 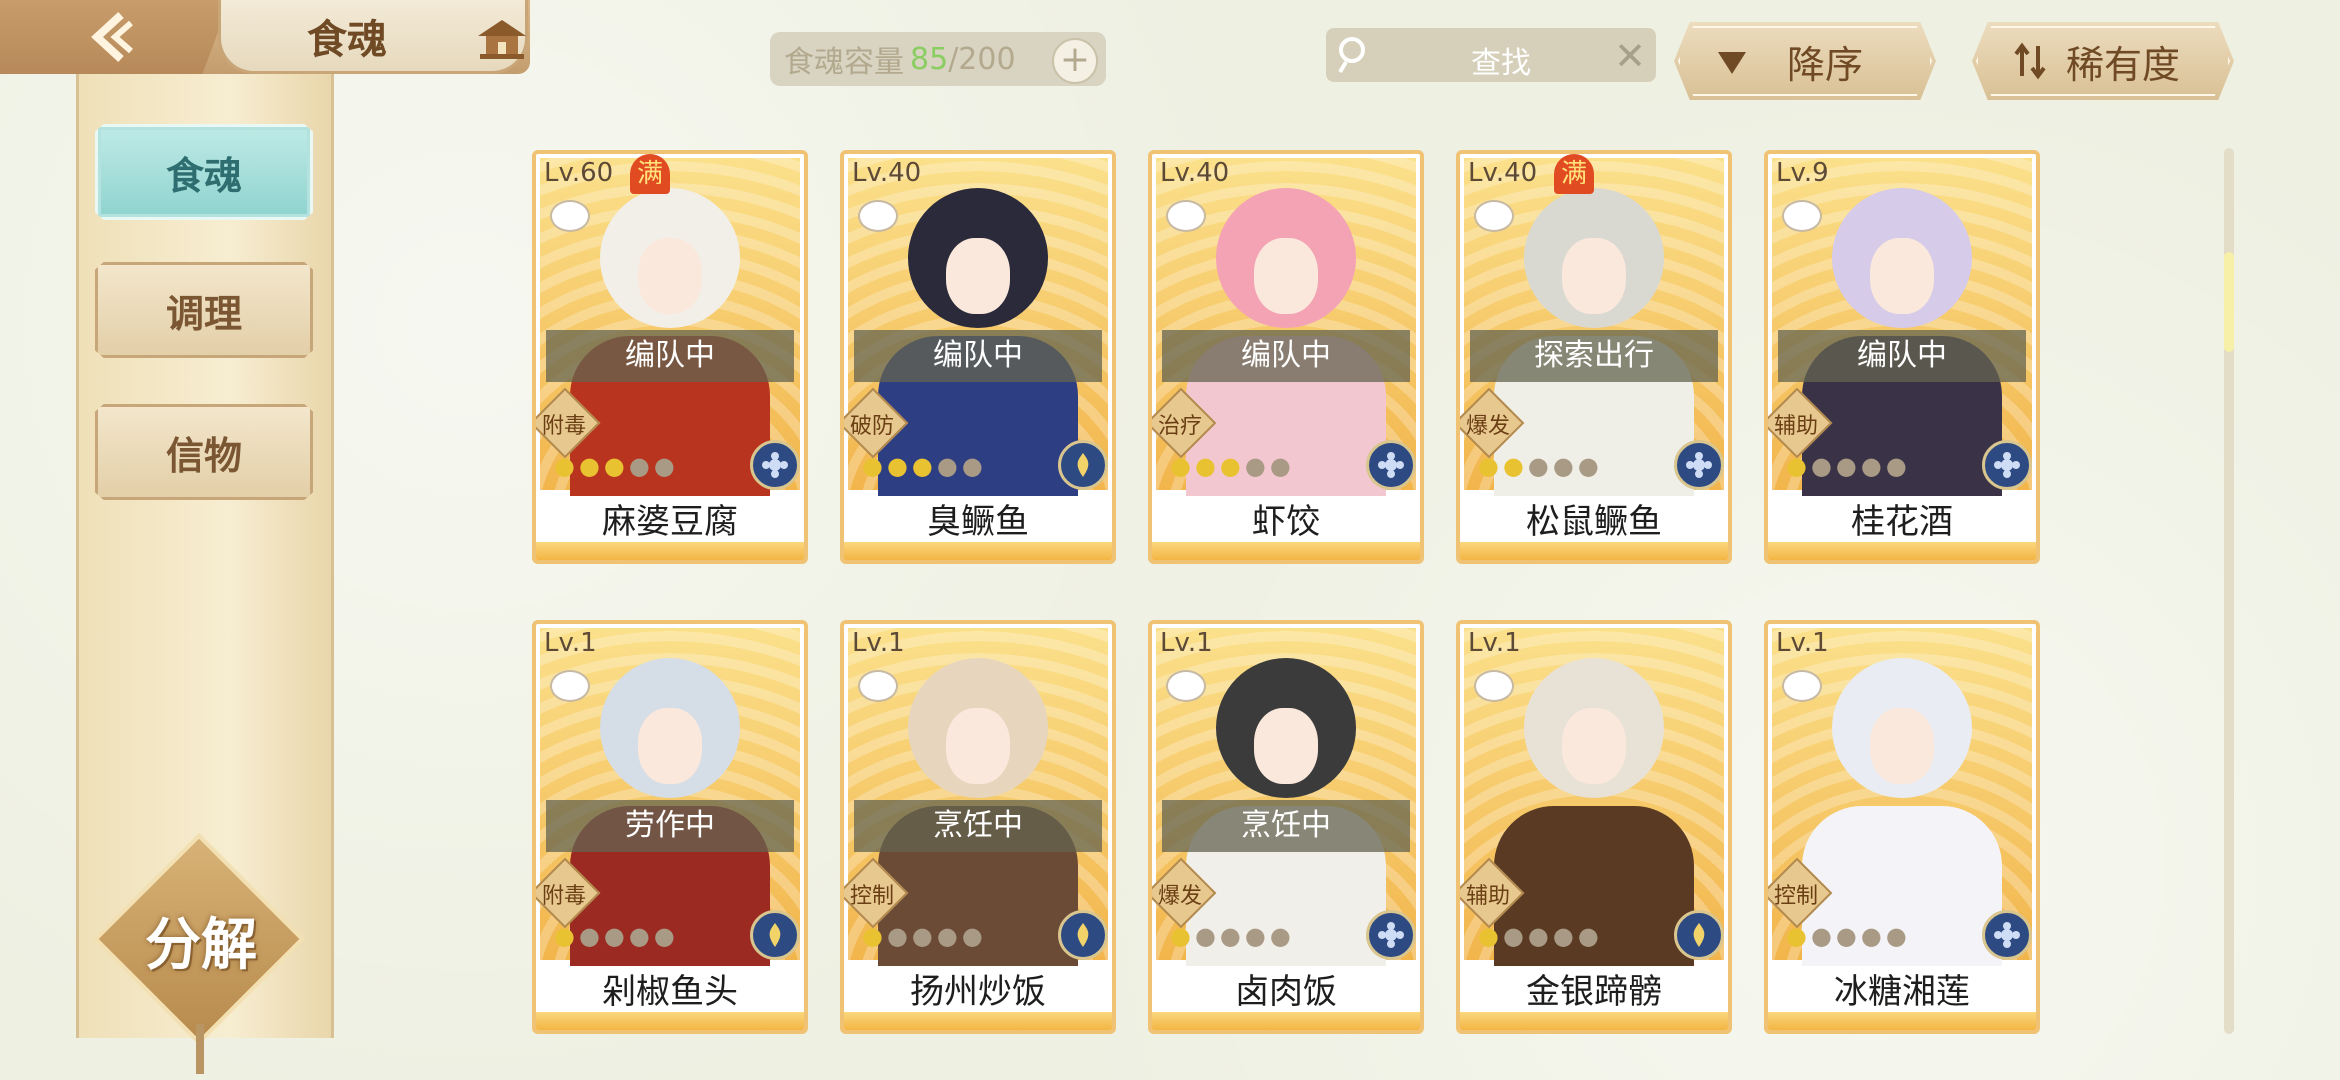 What do you see at coordinates (204, 452) in the screenshot?
I see `sidebar-item-tokens: 信物` at bounding box center [204, 452].